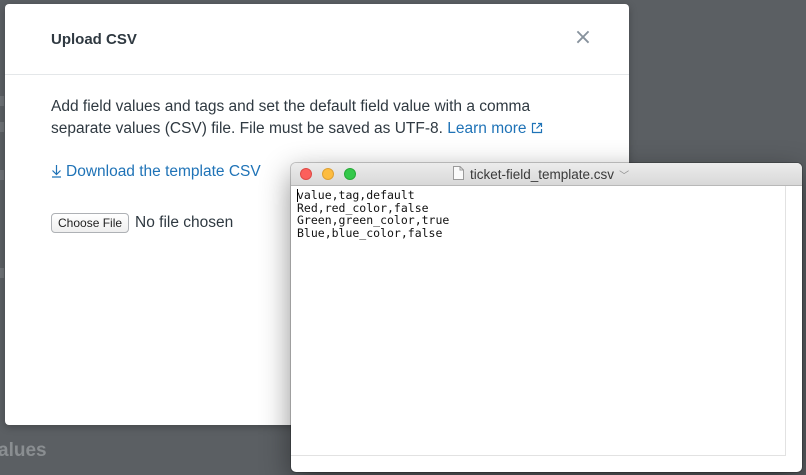  What do you see at coordinates (94, 39) in the screenshot?
I see `modal-title: Upload CSV` at bounding box center [94, 39].